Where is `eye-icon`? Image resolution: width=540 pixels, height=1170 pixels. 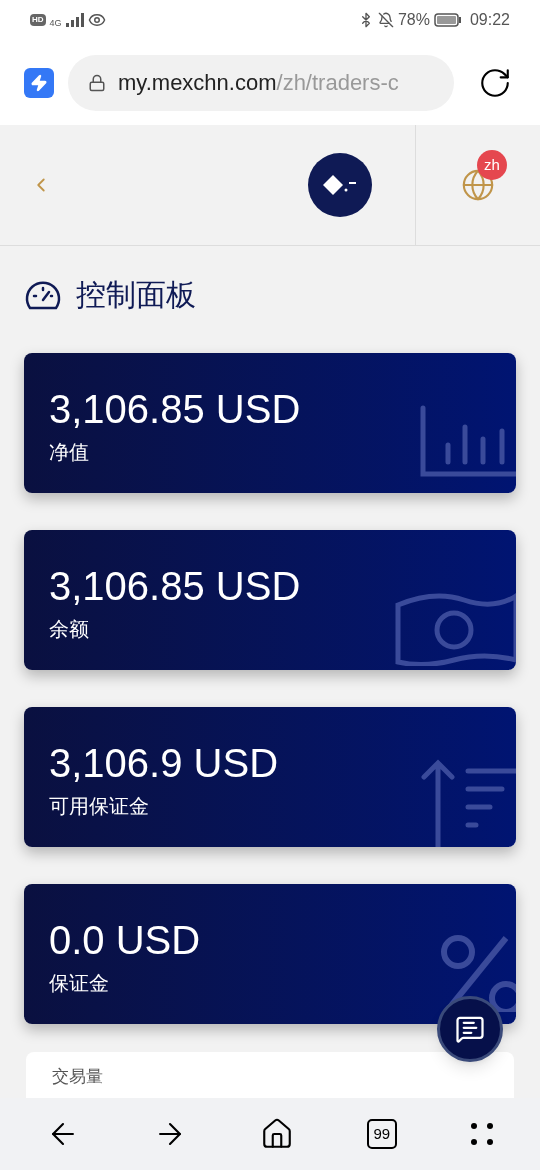
eye-icon is located at coordinates (96, 20).